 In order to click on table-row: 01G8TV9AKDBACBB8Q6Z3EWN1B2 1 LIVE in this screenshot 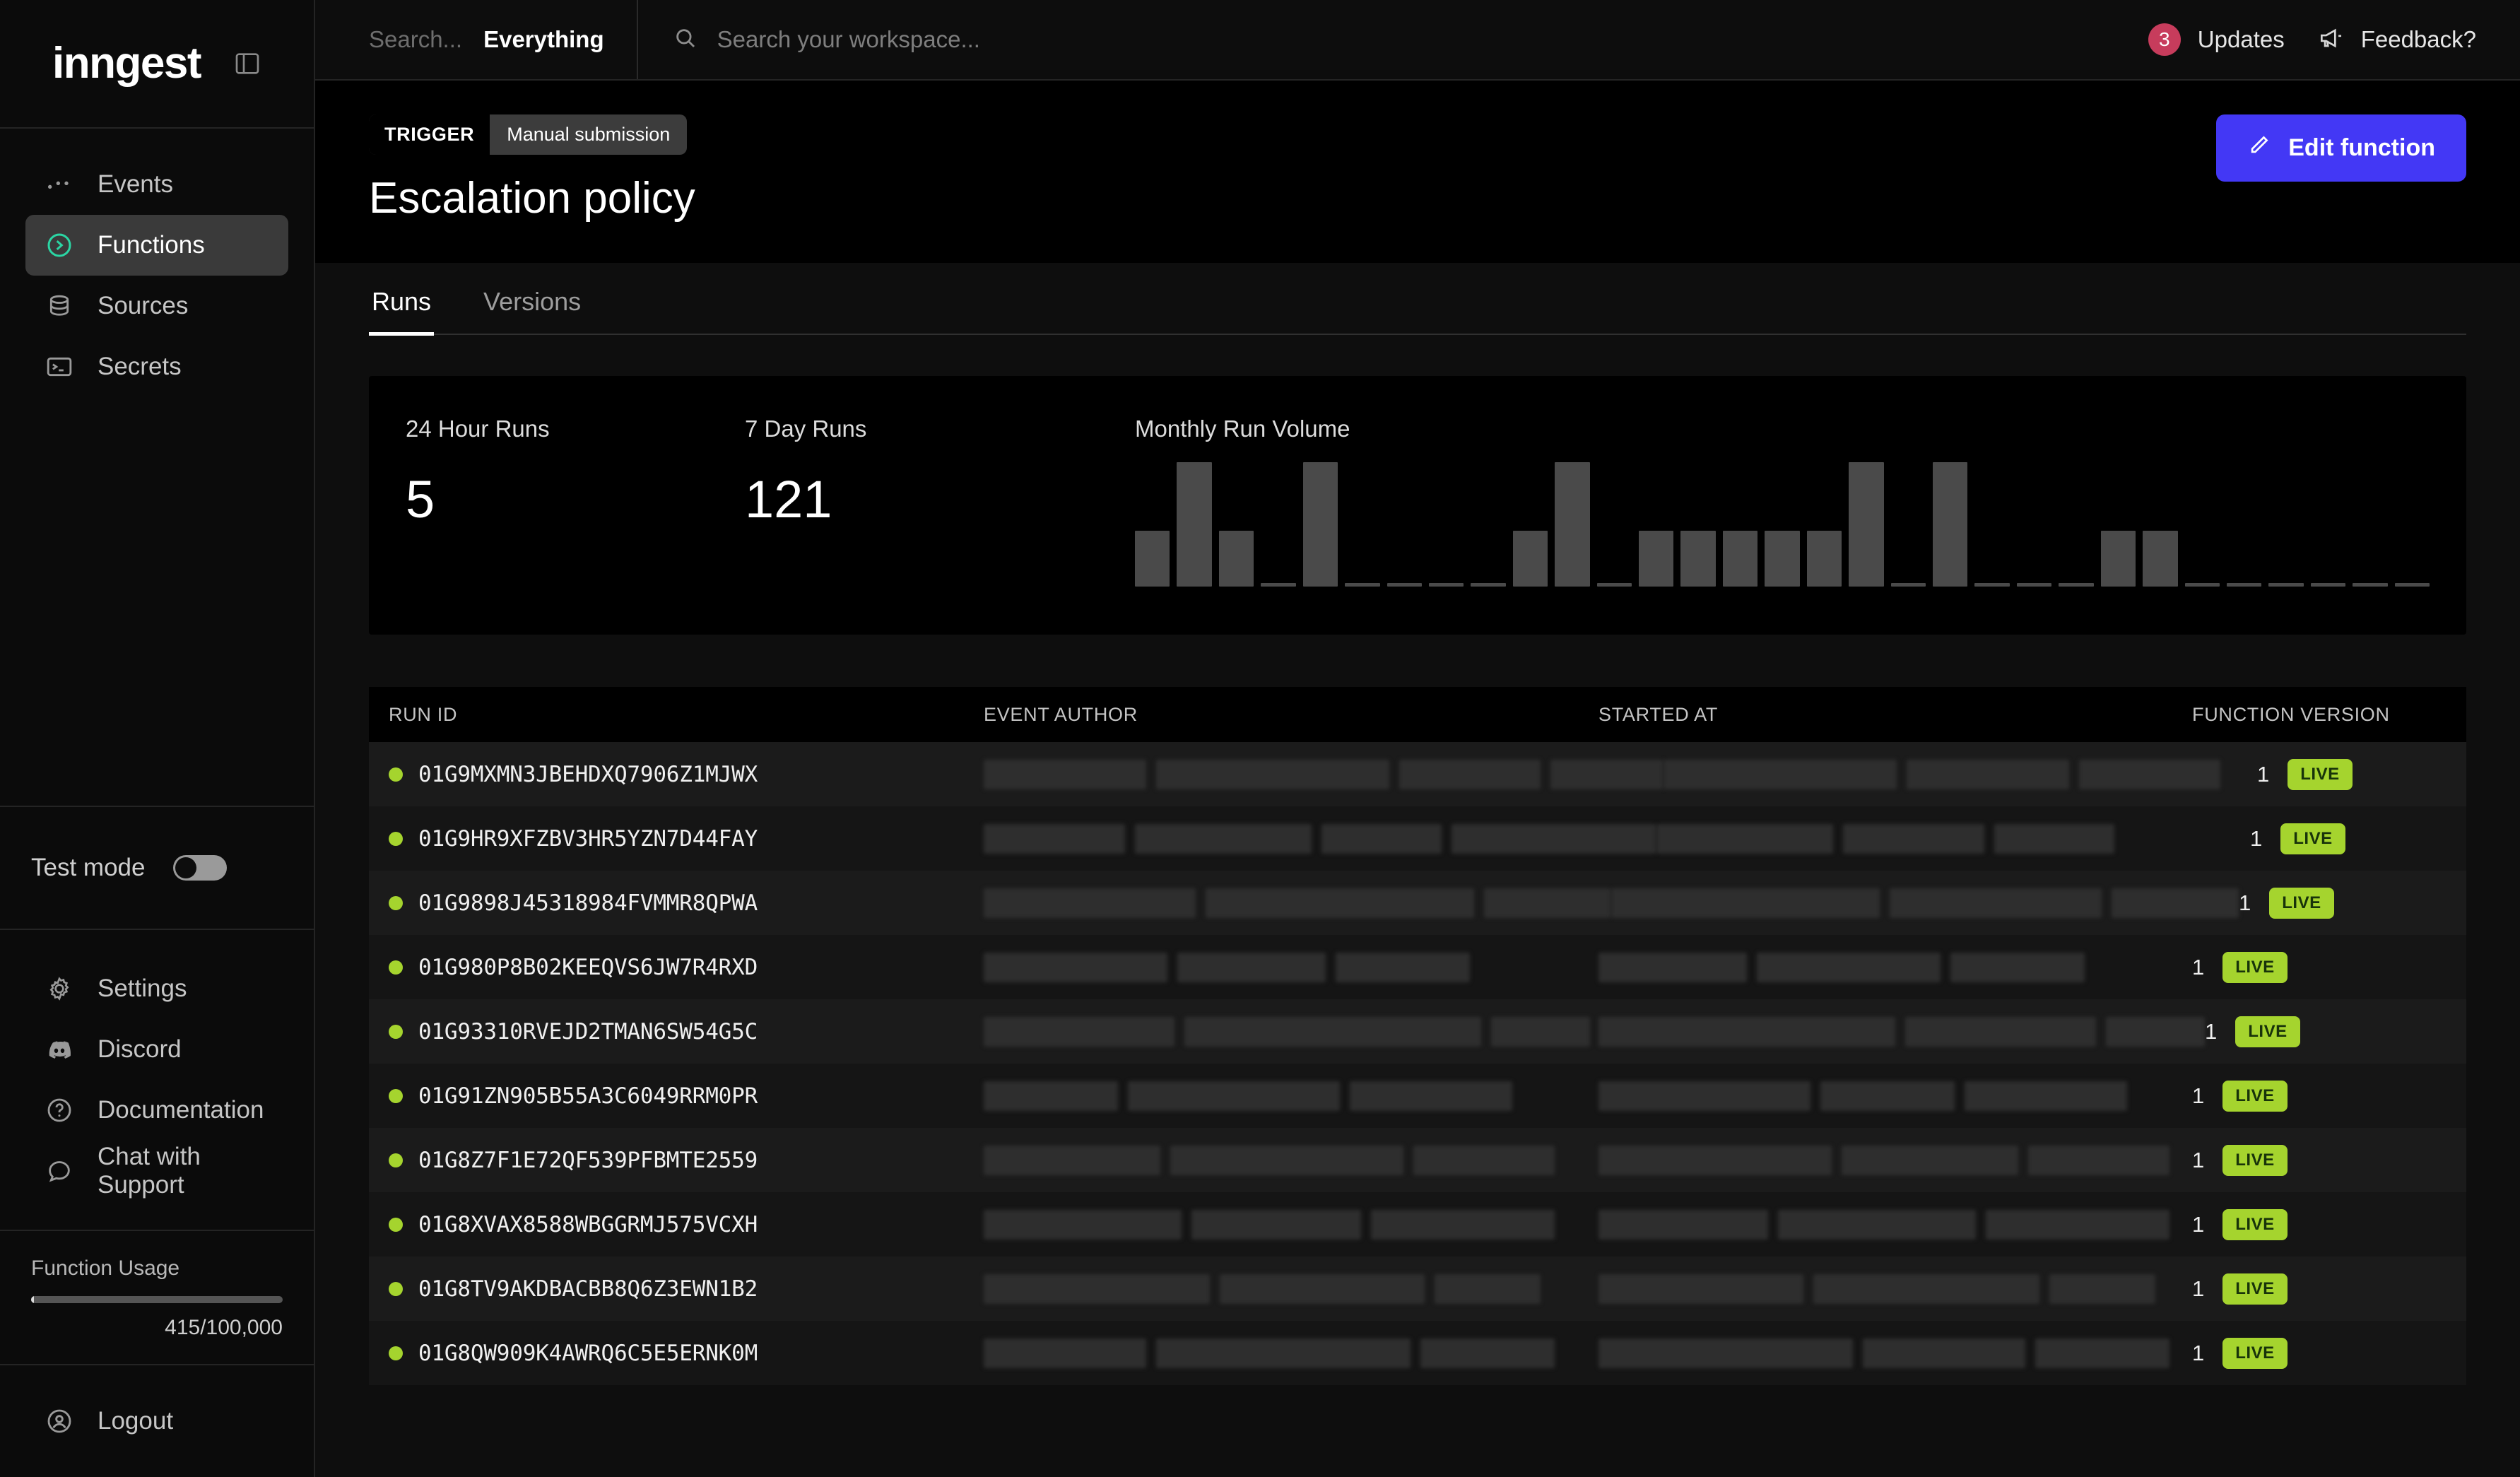, I will do `click(1417, 1289)`.